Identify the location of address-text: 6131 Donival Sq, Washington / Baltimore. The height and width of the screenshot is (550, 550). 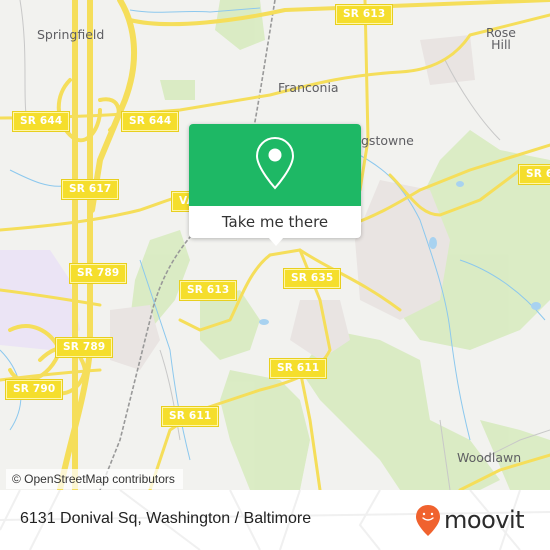
(166, 518).